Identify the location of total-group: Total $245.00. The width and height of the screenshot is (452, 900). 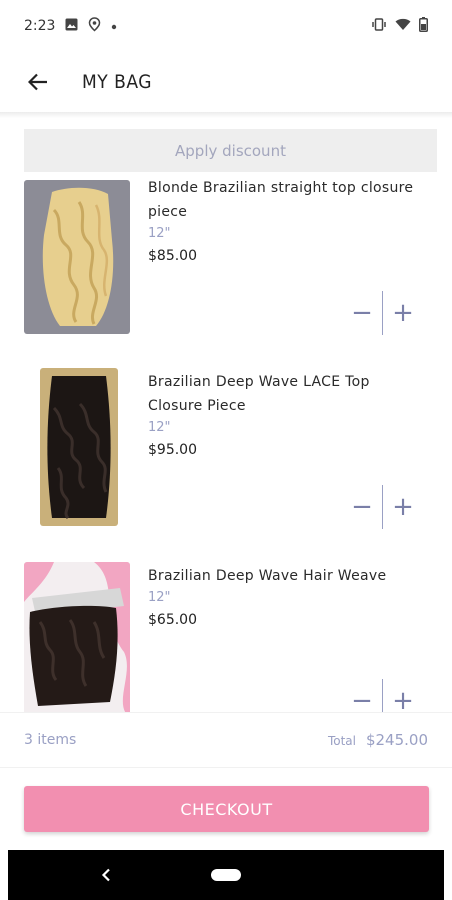
(378, 740).